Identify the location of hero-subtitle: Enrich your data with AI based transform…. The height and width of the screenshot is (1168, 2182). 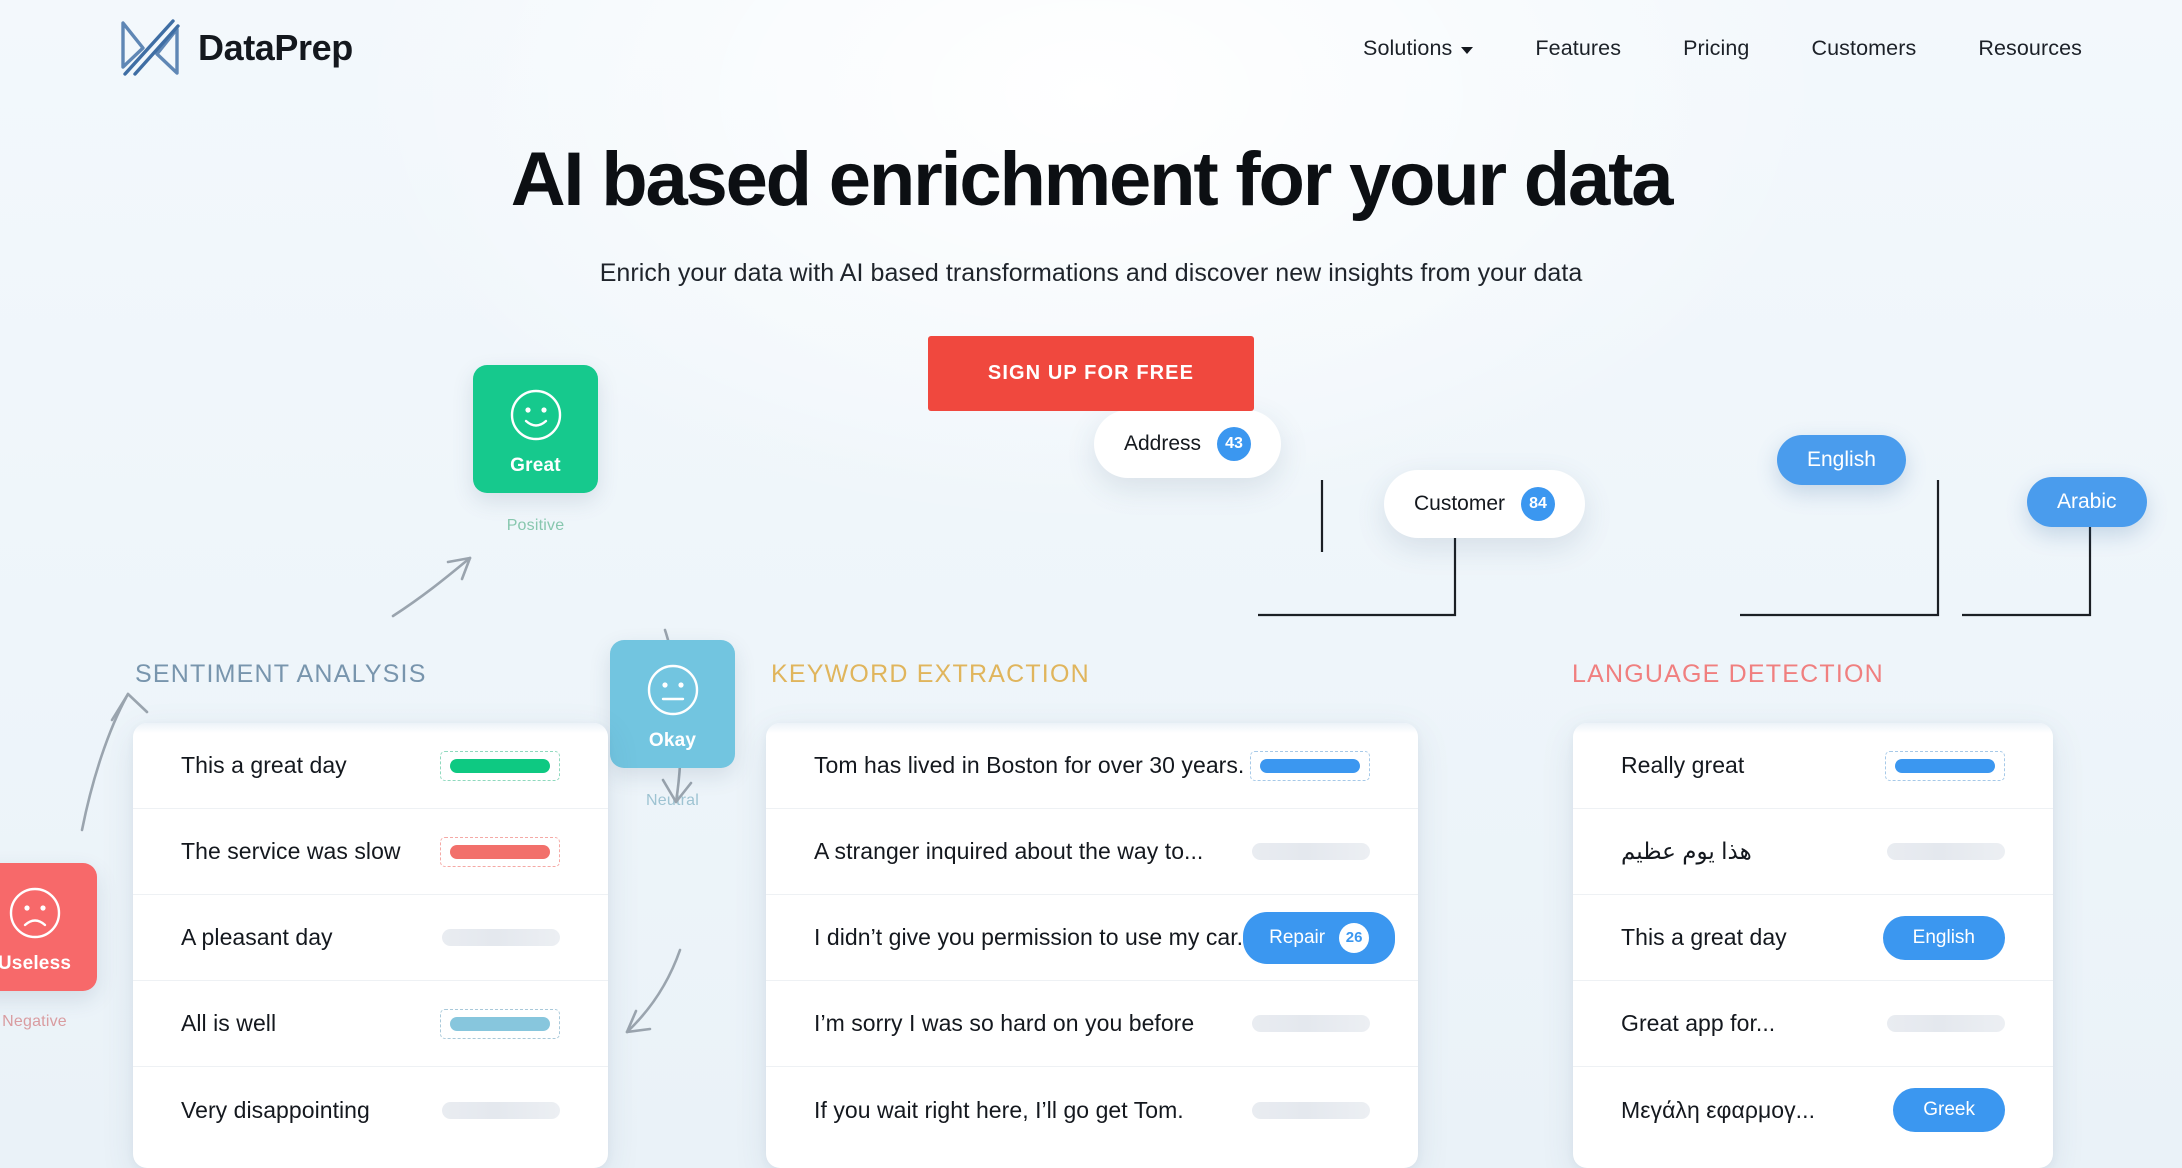
(1091, 272).